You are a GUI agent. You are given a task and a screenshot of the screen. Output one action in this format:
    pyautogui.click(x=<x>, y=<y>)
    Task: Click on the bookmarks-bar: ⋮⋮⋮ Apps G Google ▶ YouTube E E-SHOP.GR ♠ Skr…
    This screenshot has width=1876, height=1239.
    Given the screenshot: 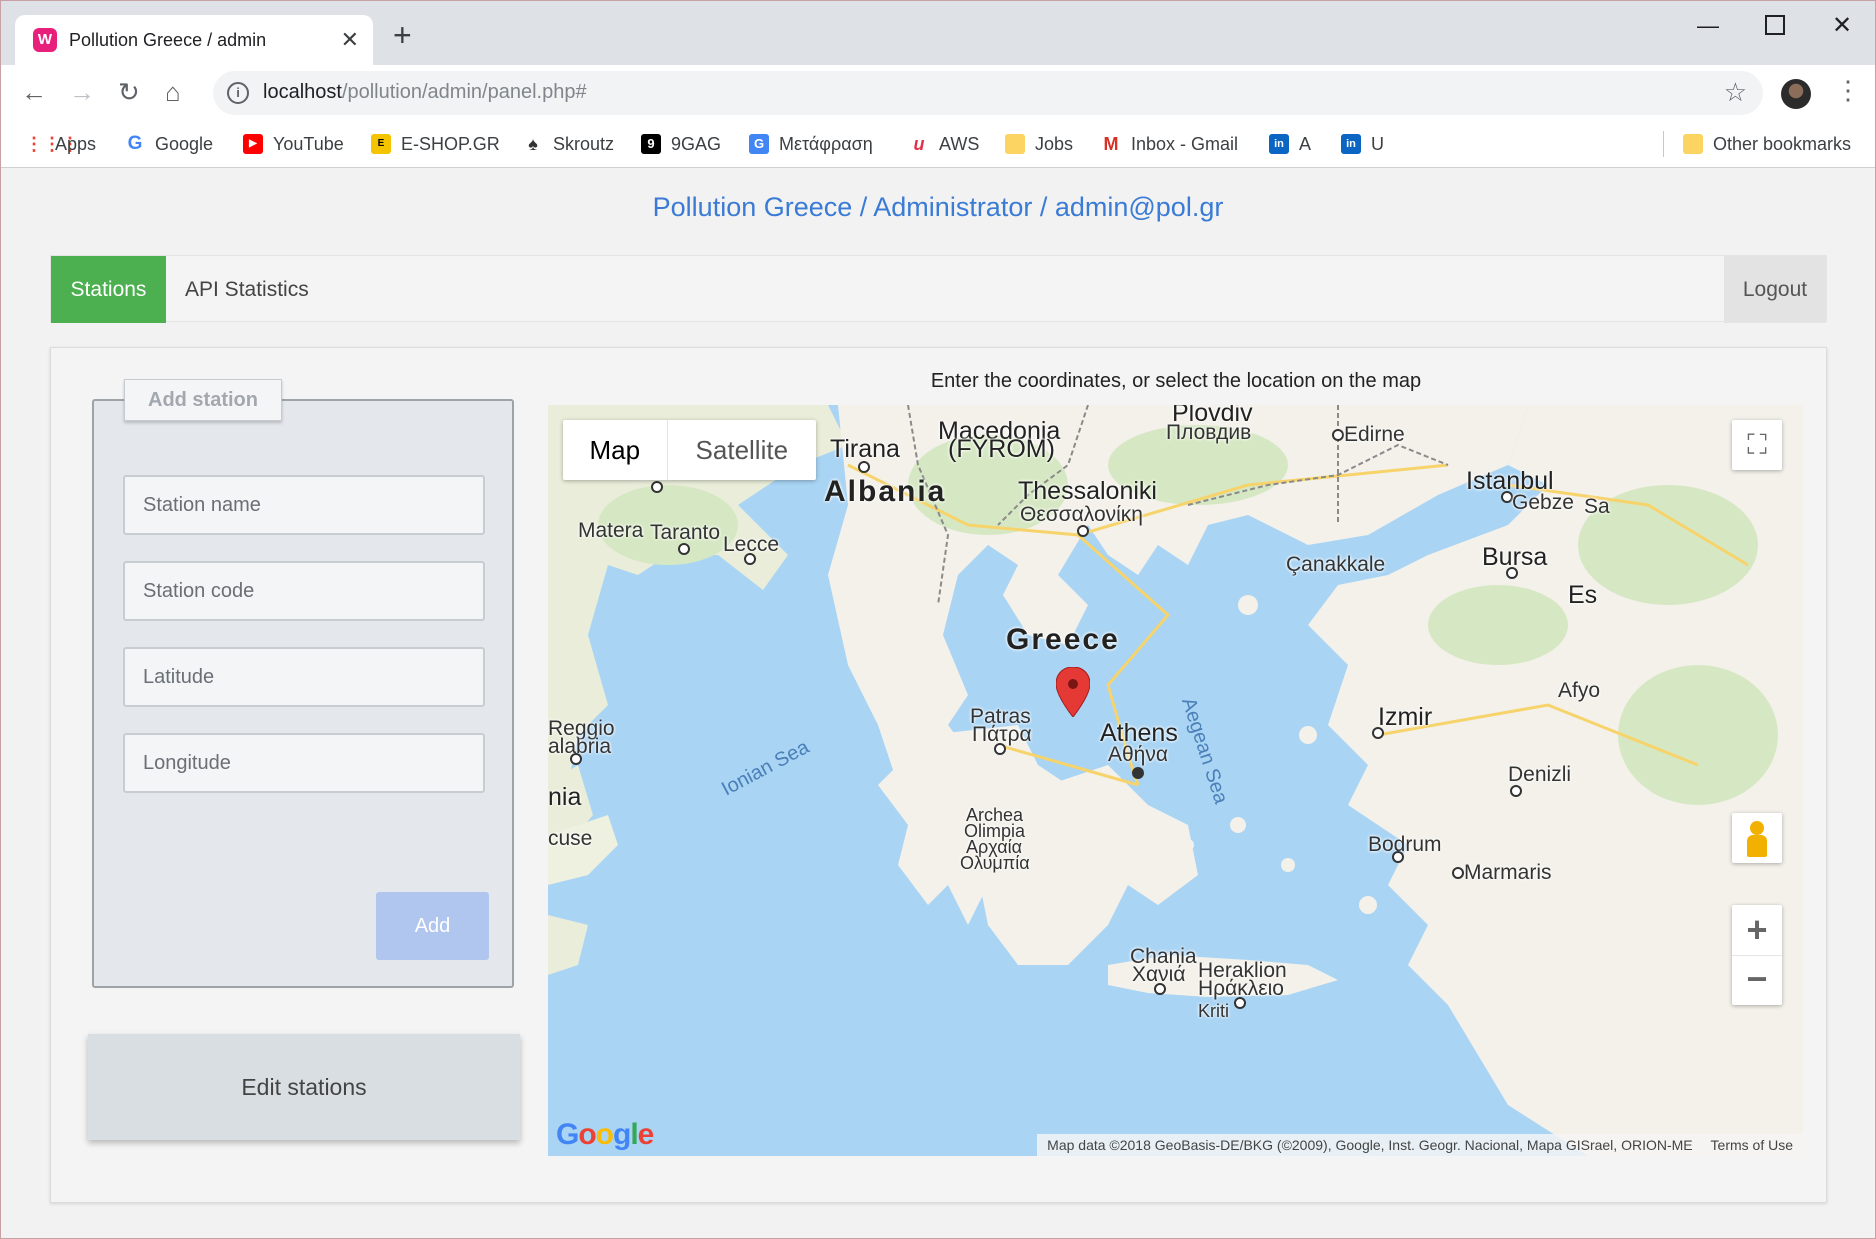 What is the action you would take?
    pyautogui.click(x=938, y=144)
    